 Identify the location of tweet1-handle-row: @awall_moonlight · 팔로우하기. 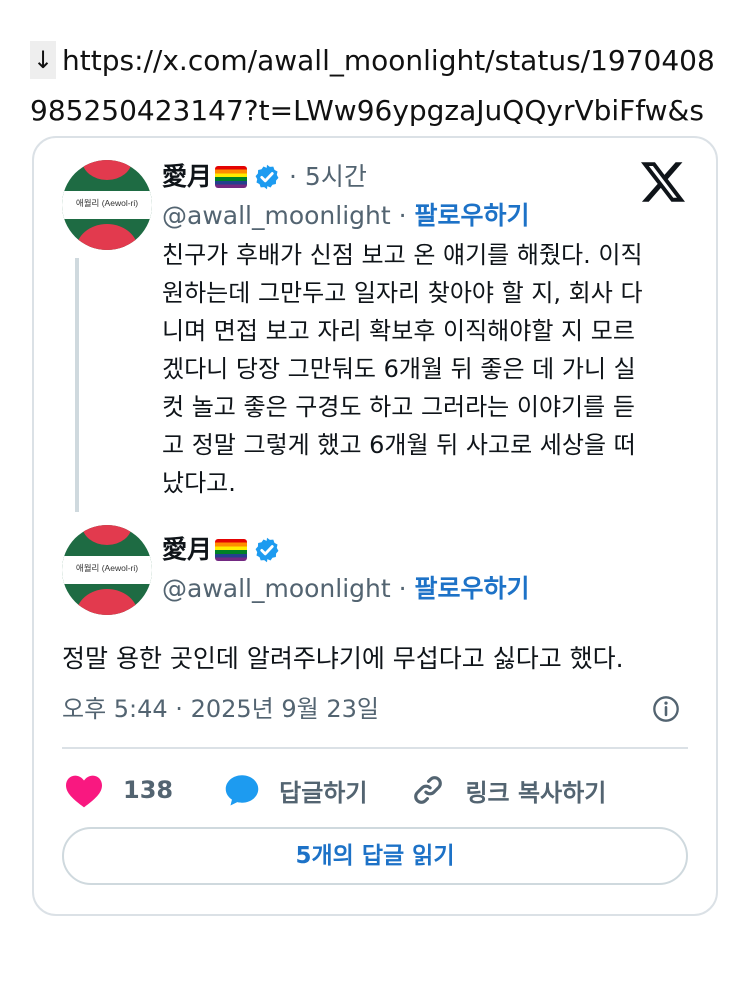
(346, 216).